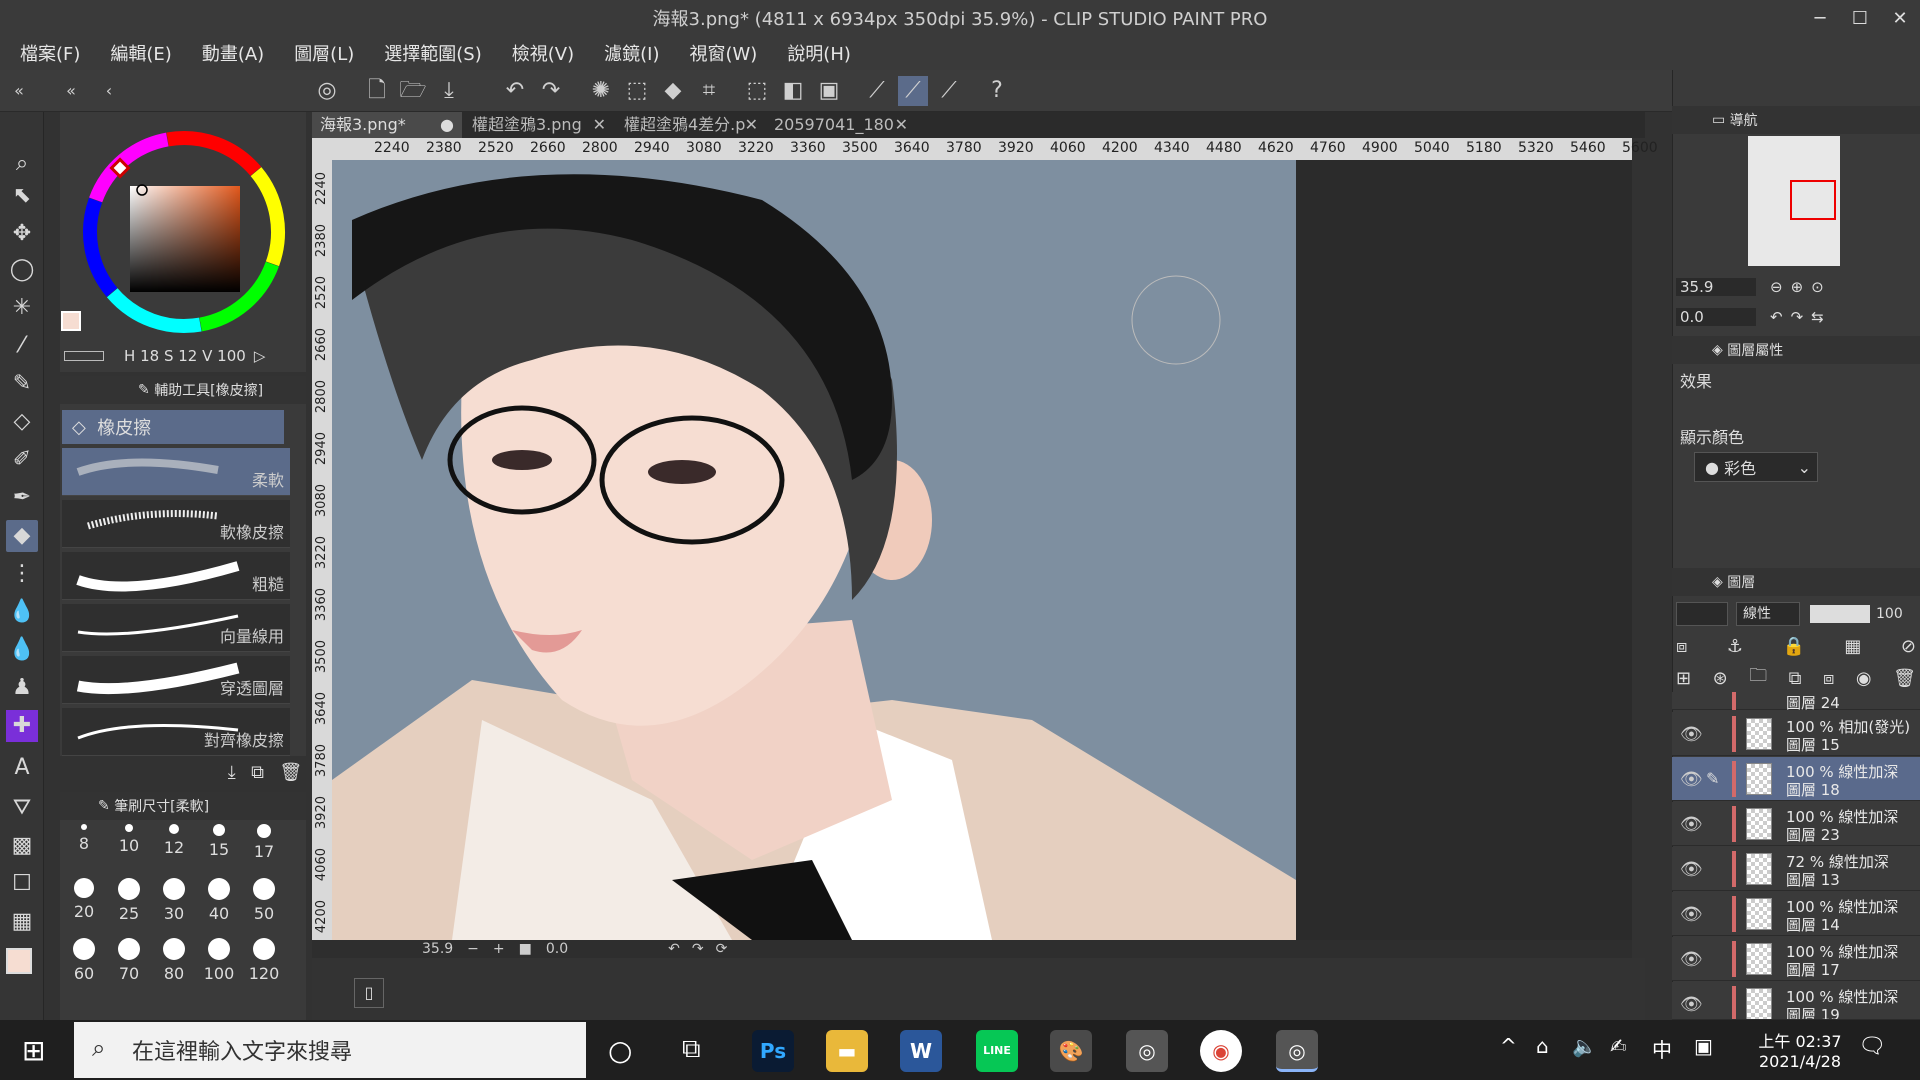  I want to click on clip-studio-paint-icon: ◎, so click(1297, 1051).